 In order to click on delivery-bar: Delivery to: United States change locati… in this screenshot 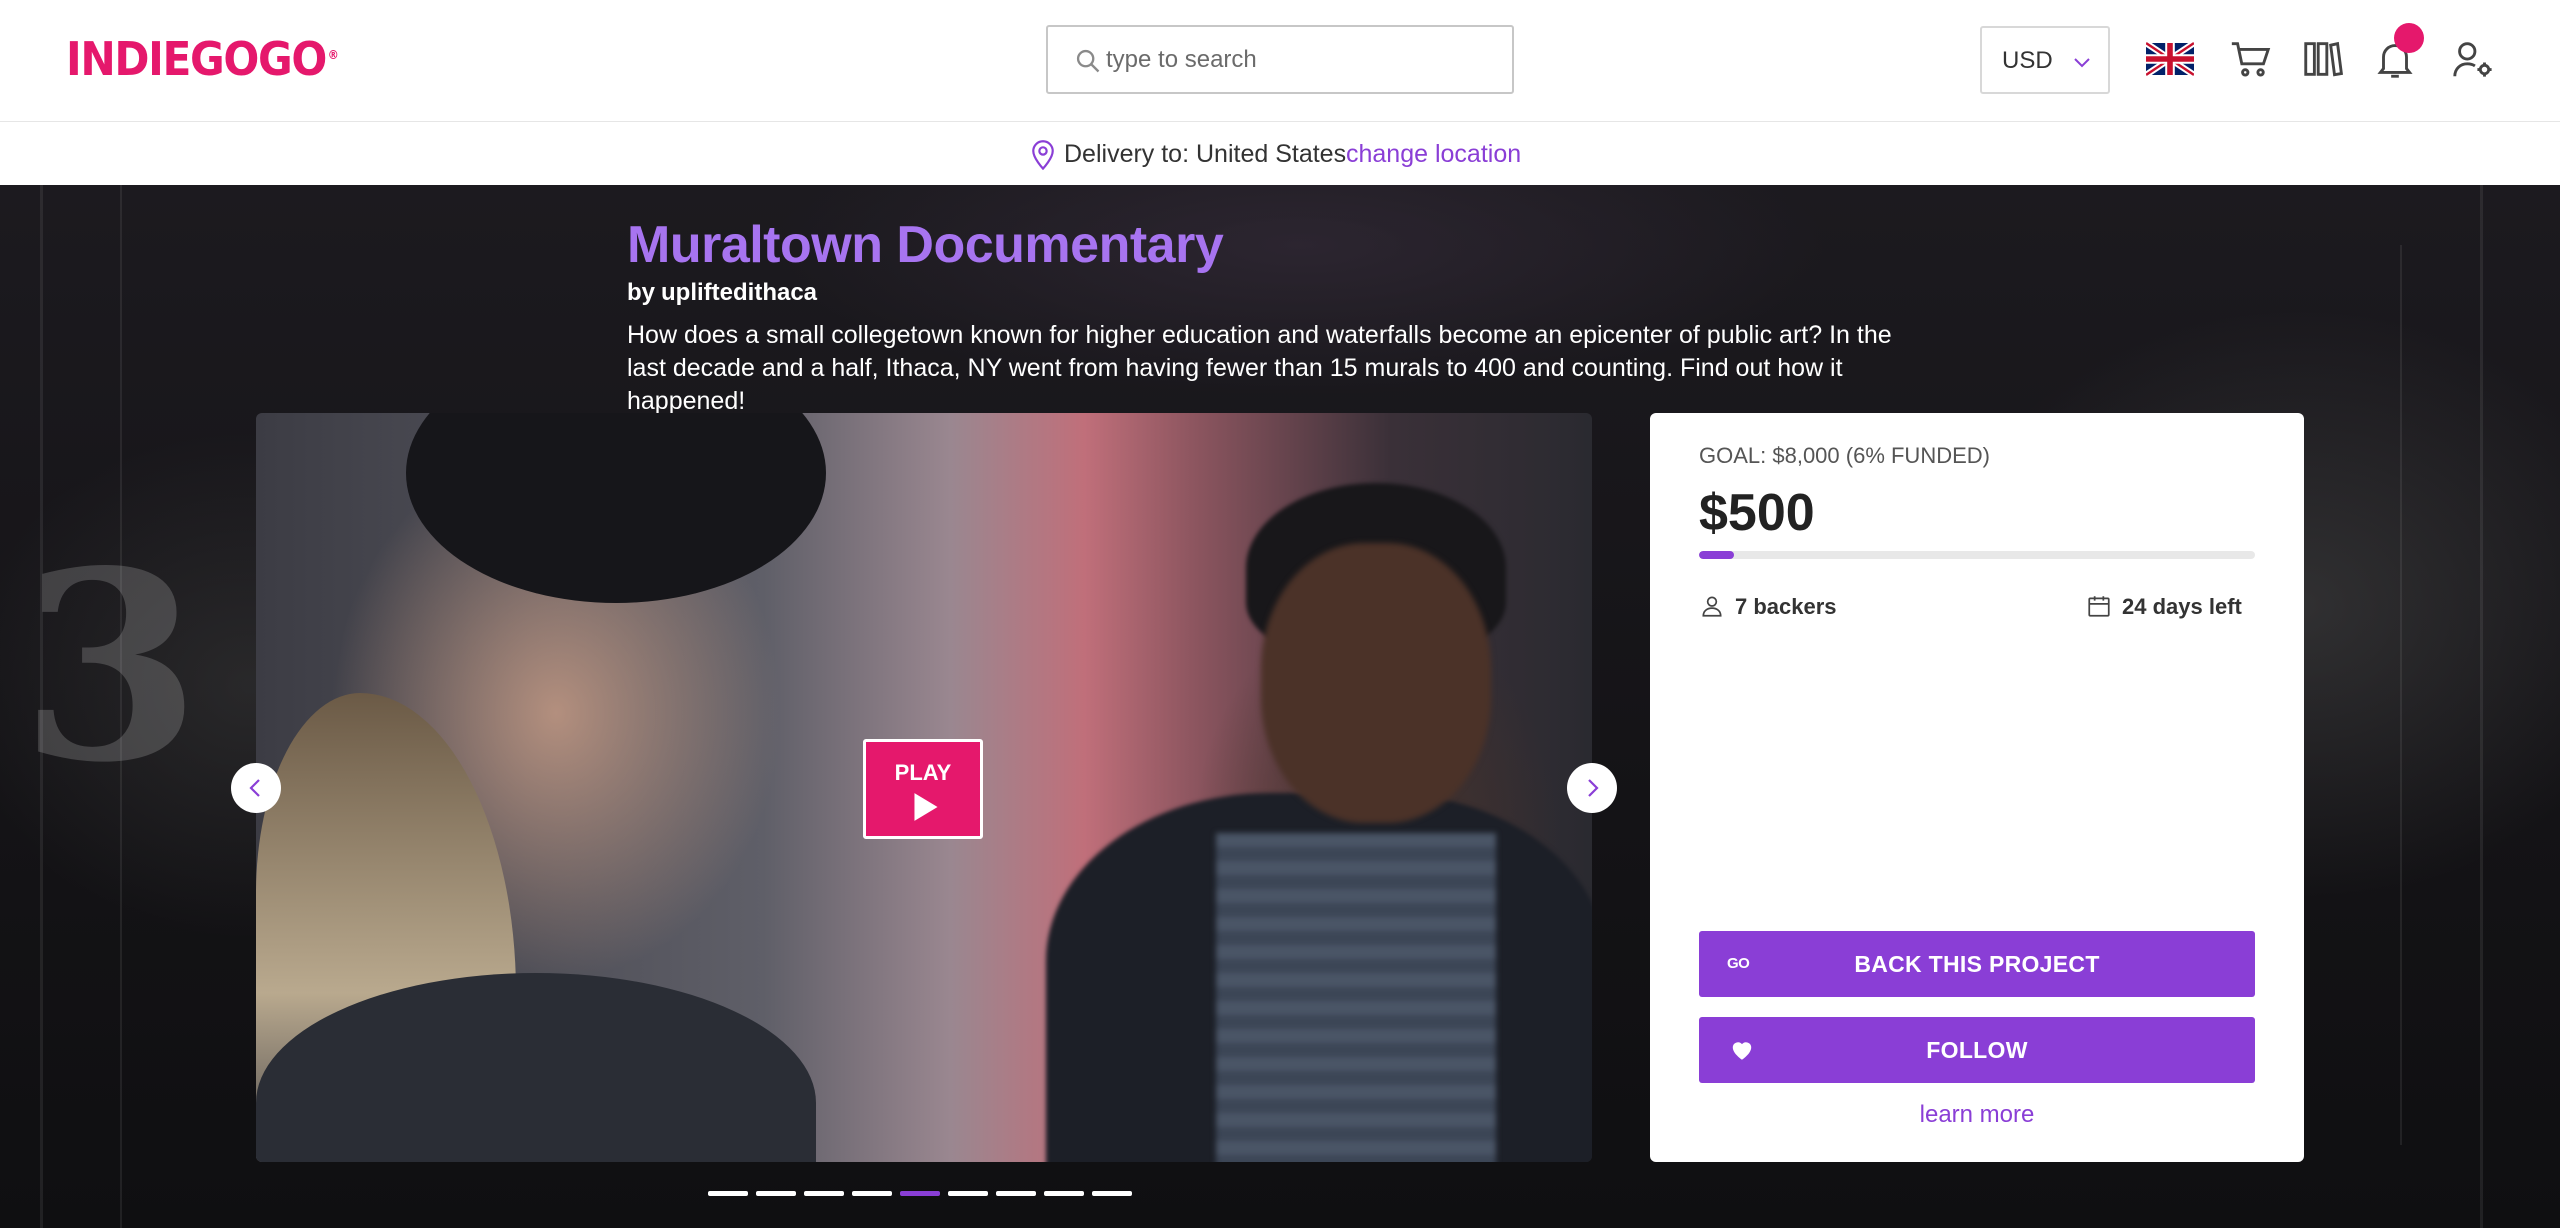, I will do `click(1280, 154)`.